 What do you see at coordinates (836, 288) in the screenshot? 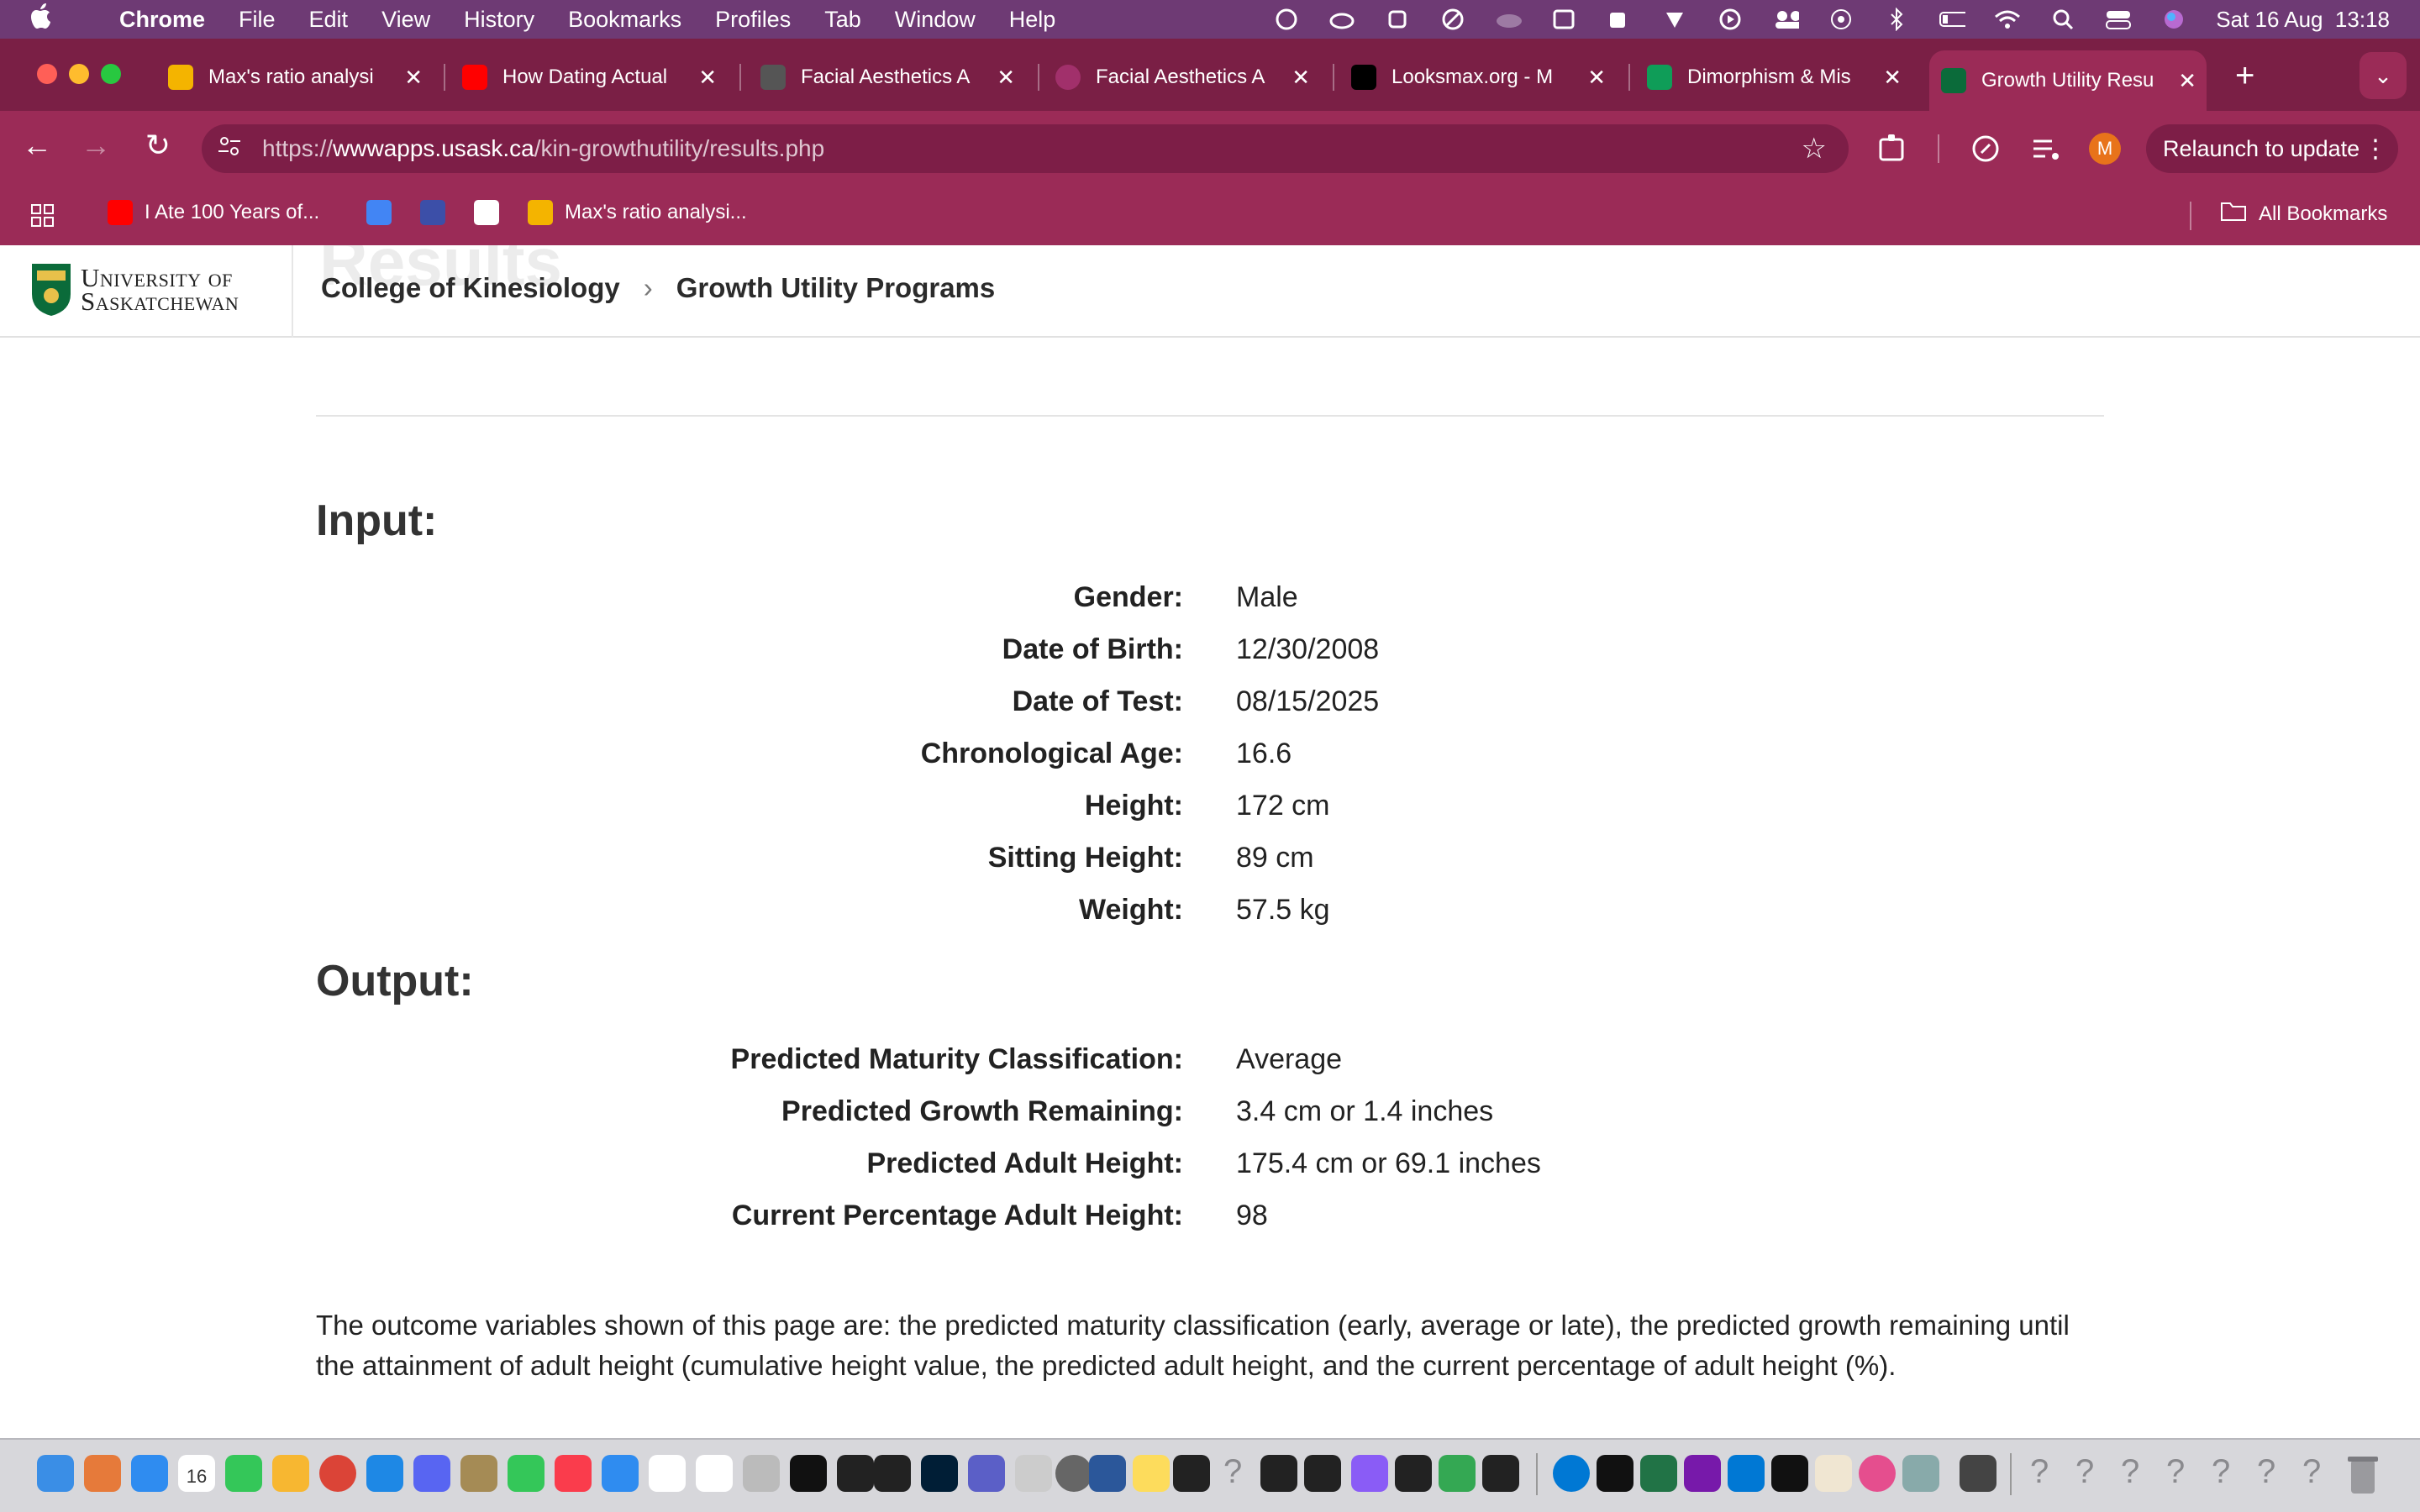
I see `breadcrumb-program-link: Growth Utility Programs` at bounding box center [836, 288].